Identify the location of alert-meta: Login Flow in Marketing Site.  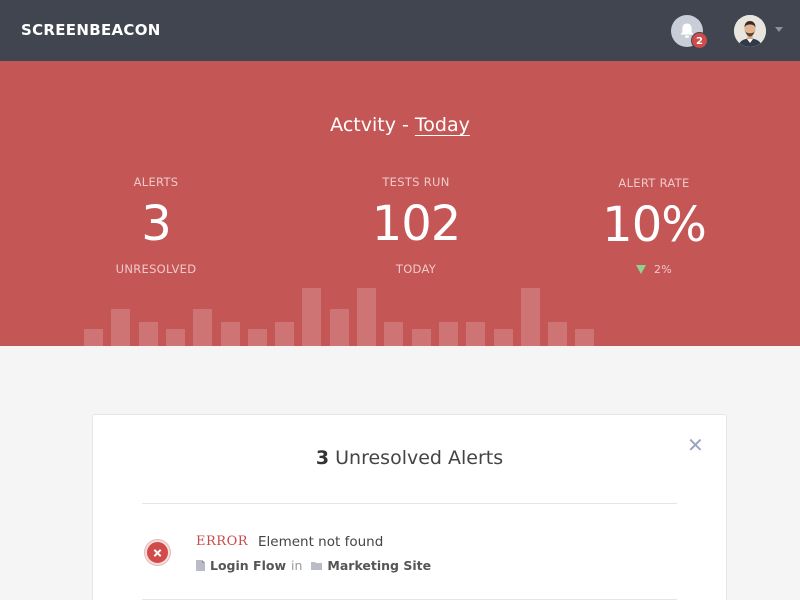
(313, 565).